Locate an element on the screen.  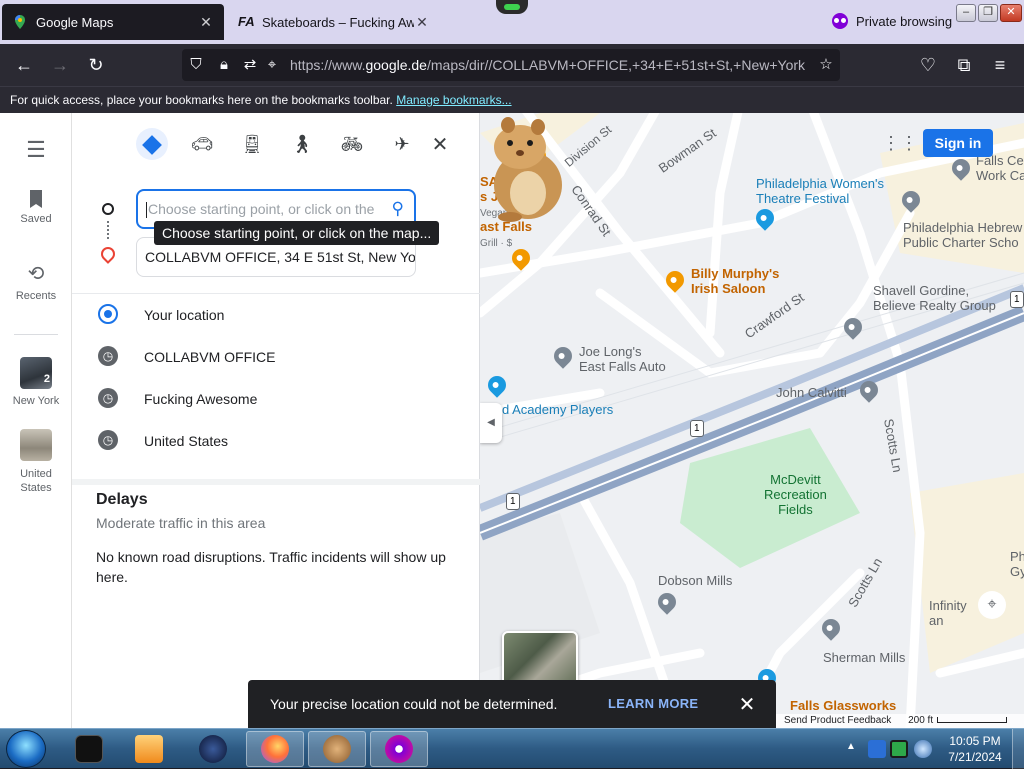
poi-academy-players: d Academy Players is located at coordinates (557, 409).